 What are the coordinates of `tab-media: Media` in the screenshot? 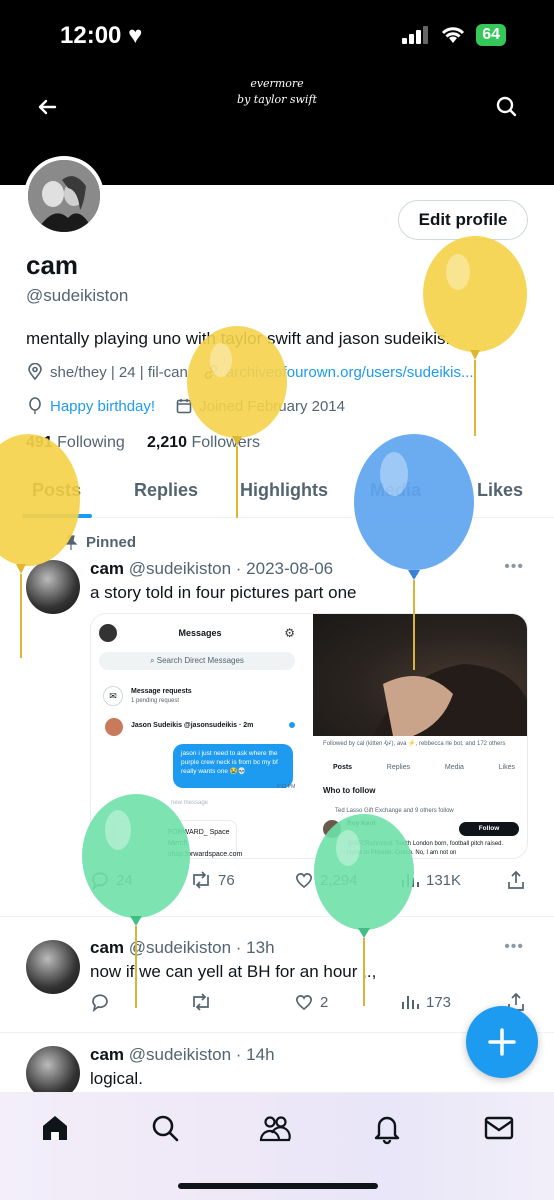 It's located at (395, 490).